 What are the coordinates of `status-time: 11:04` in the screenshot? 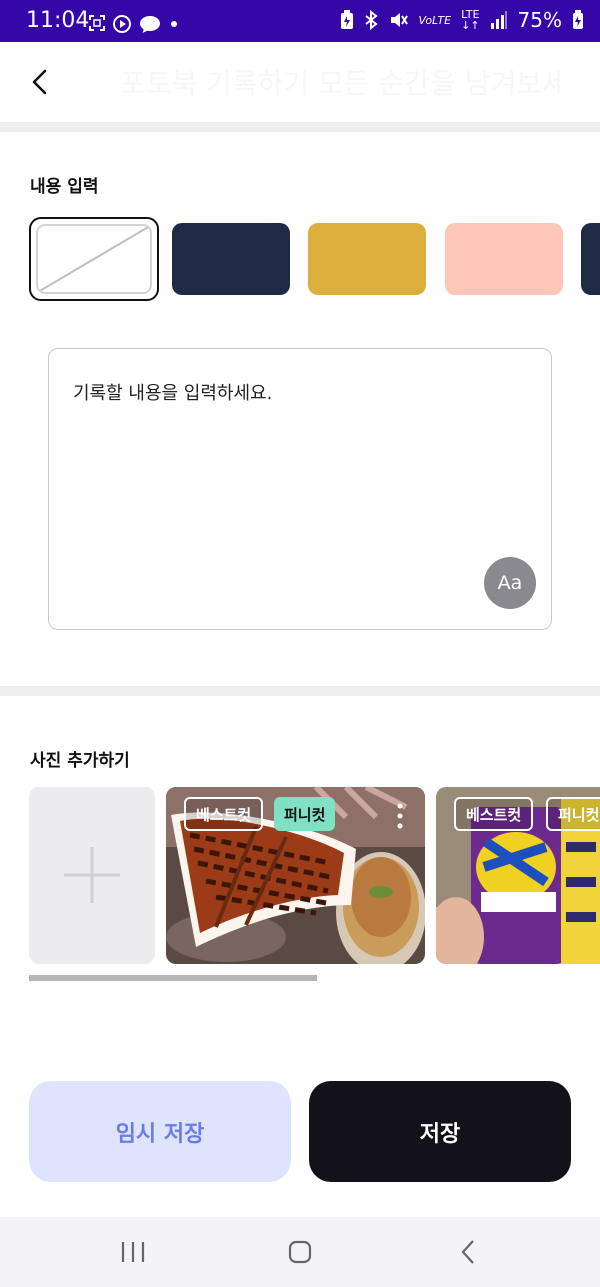 It's located at (58, 20).